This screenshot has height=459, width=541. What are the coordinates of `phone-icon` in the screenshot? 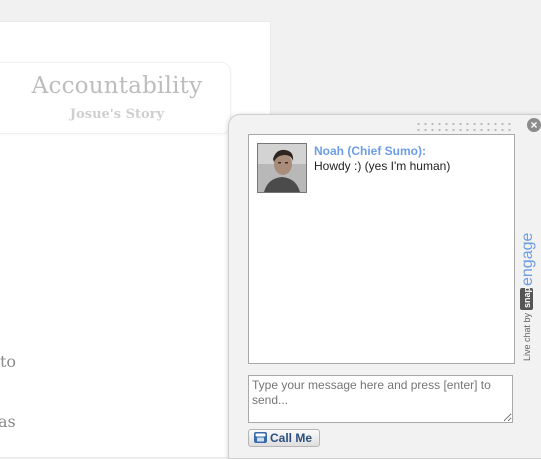 It's located at (260, 437).